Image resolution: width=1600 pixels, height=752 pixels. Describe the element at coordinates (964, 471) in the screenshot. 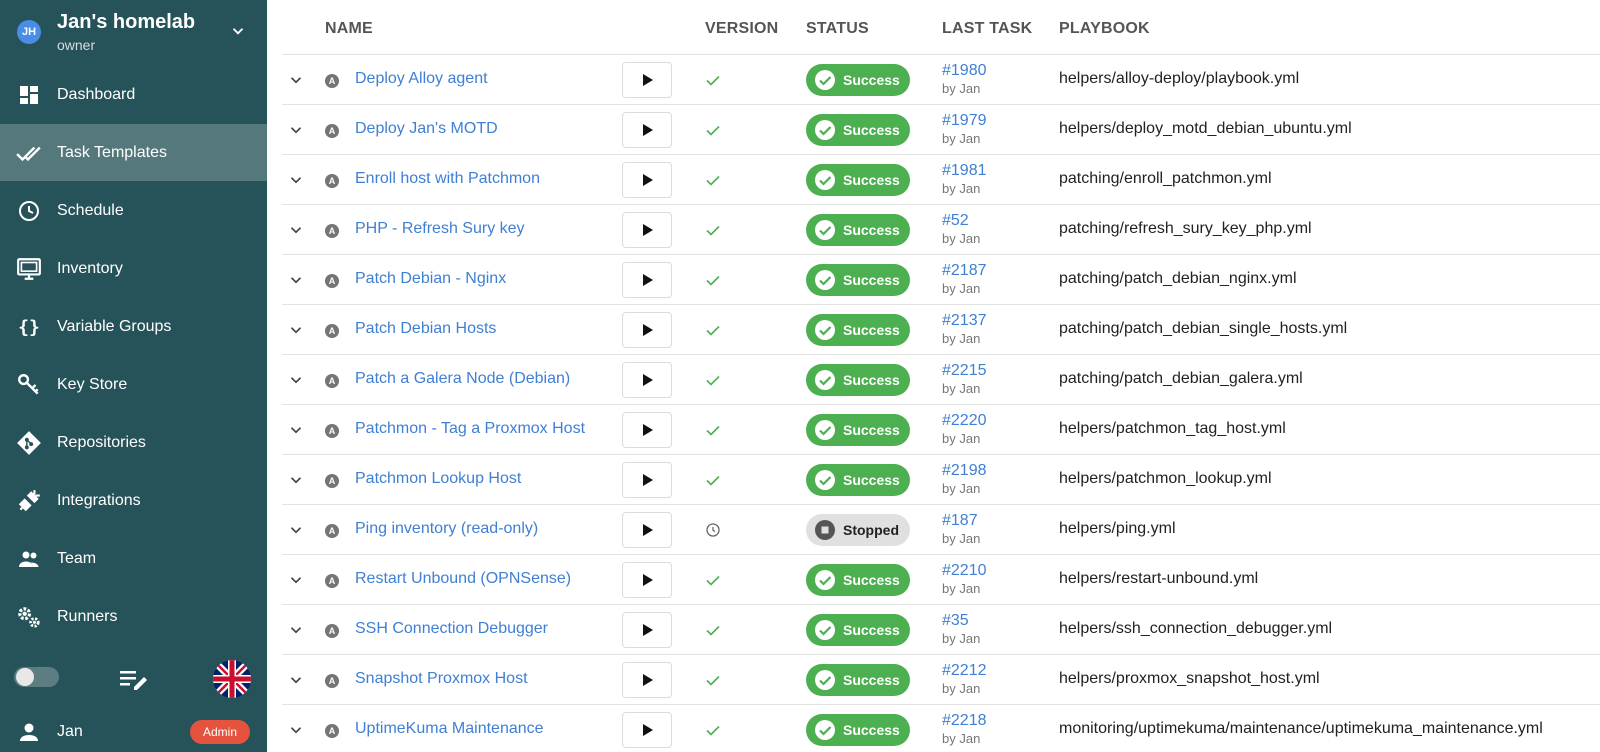

I see `last-task-link: #2198` at that location.